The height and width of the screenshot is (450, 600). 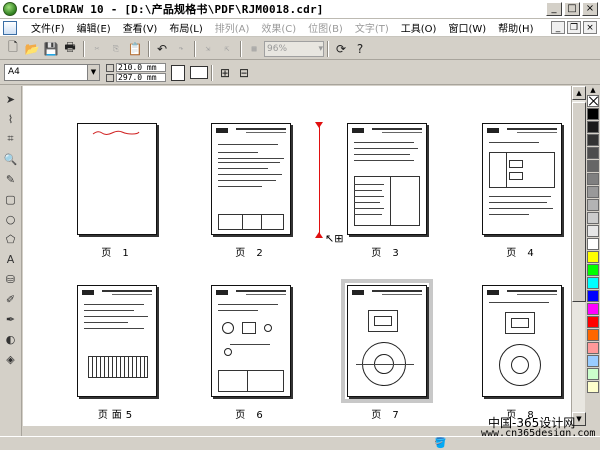 I want to click on paper-dimensions: 210.0 mm 297.0 mm, so click(x=136, y=73).